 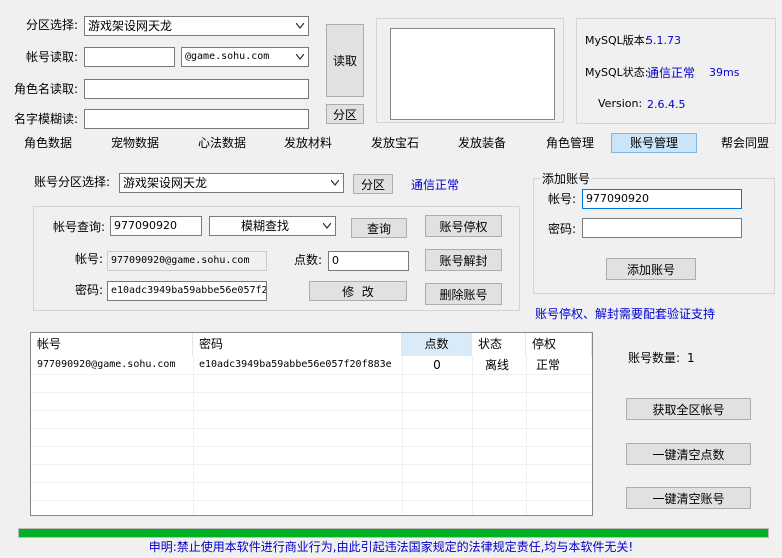 I want to click on tab-skill-data: 心法数据, so click(x=222, y=143).